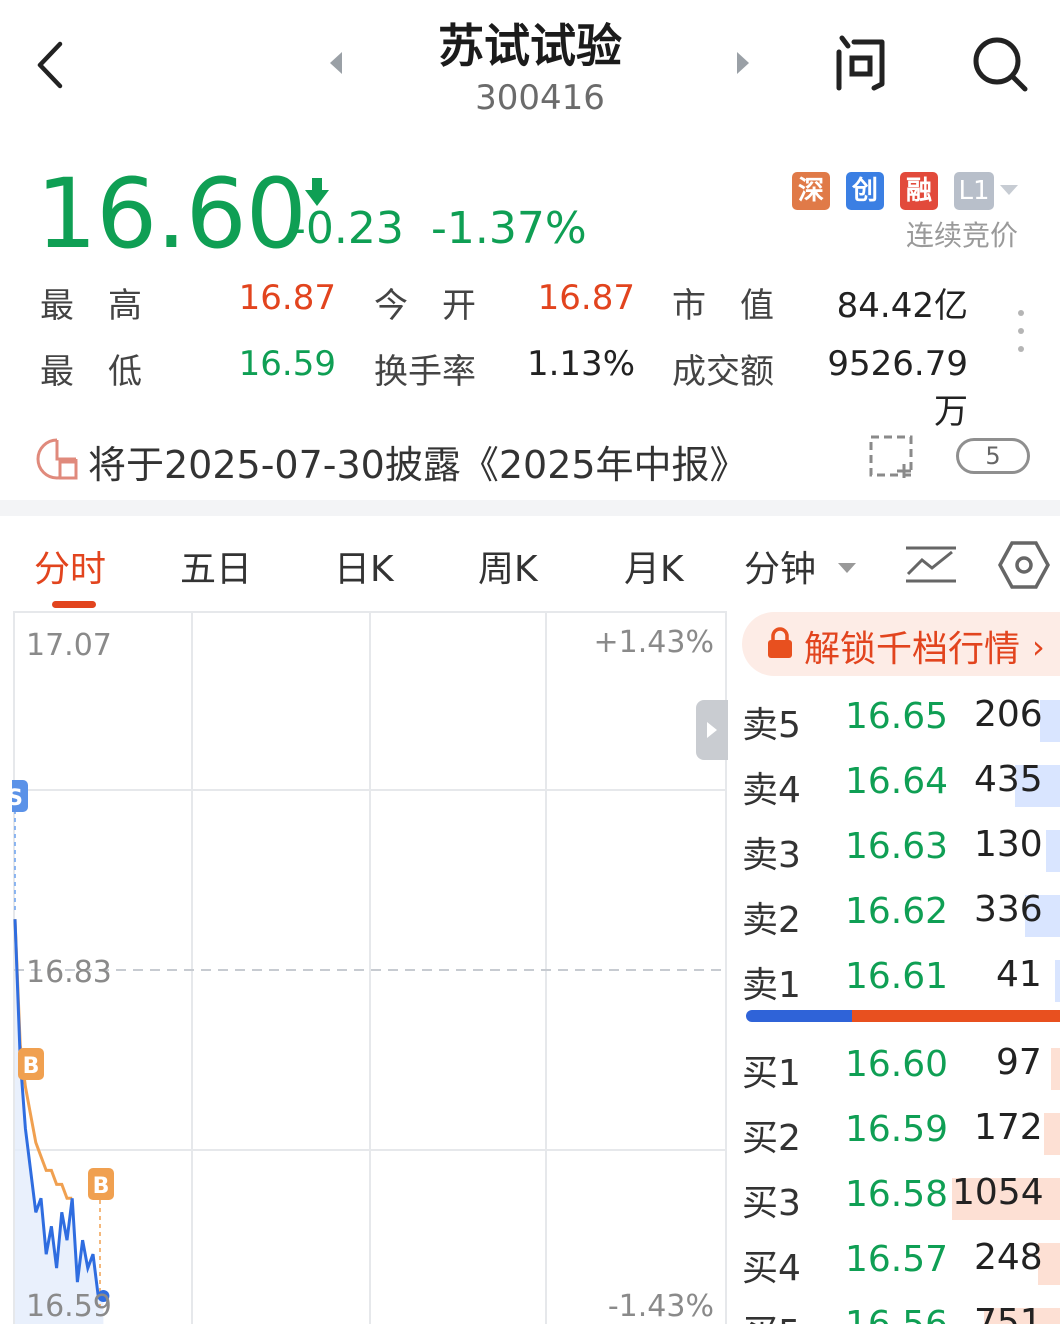 This screenshot has height=1324, width=1060. What do you see at coordinates (771, 1138) in the screenshot?
I see `buy-level-label: 买2` at bounding box center [771, 1138].